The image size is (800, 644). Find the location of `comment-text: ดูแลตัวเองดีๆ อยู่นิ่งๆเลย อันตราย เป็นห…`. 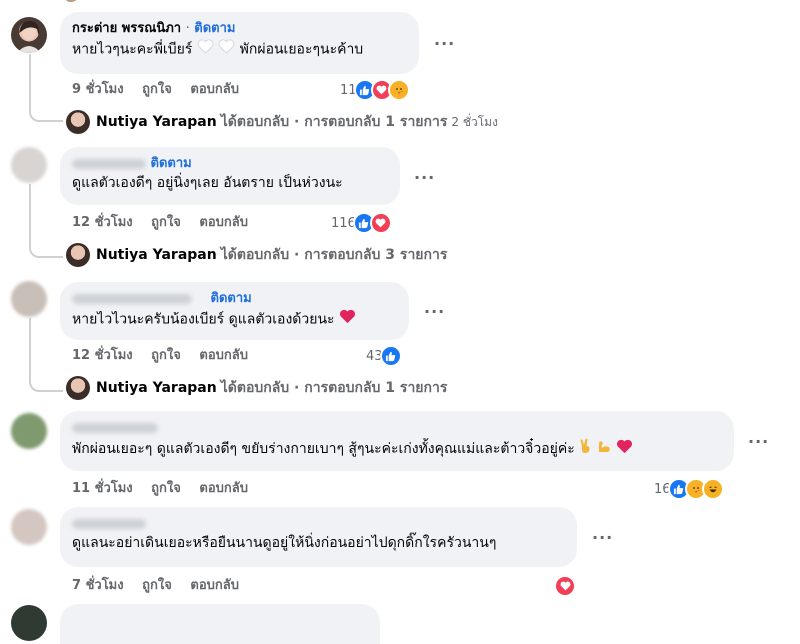

comment-text: ดูแลตัวเองดีๆ อยู่นิ่งๆเลย อันตราย เป็นห… is located at coordinates (207, 183).